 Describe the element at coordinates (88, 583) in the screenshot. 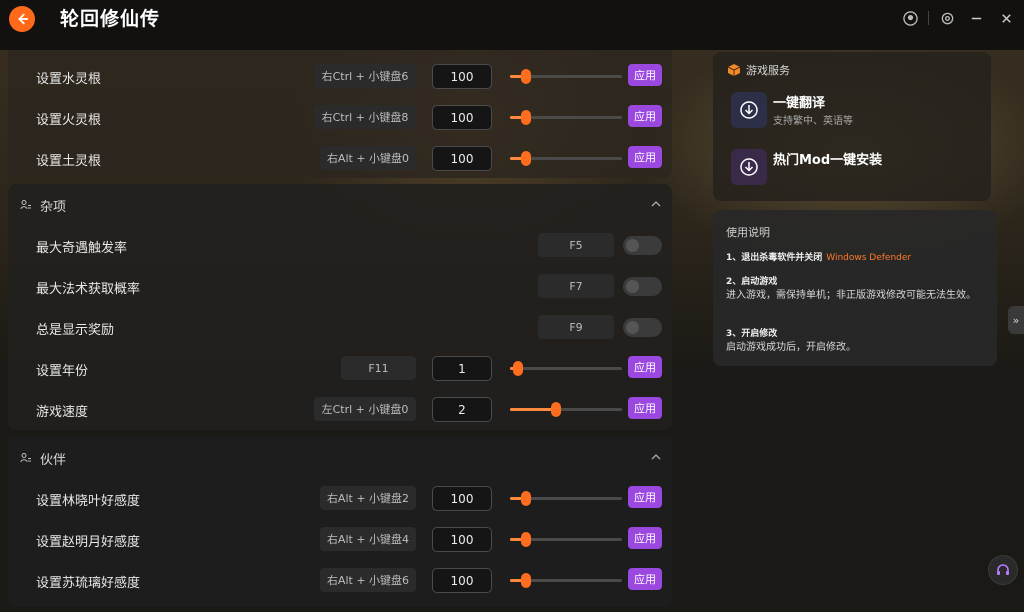

I see `setting-label: 设置苏琉璃好感度` at that location.